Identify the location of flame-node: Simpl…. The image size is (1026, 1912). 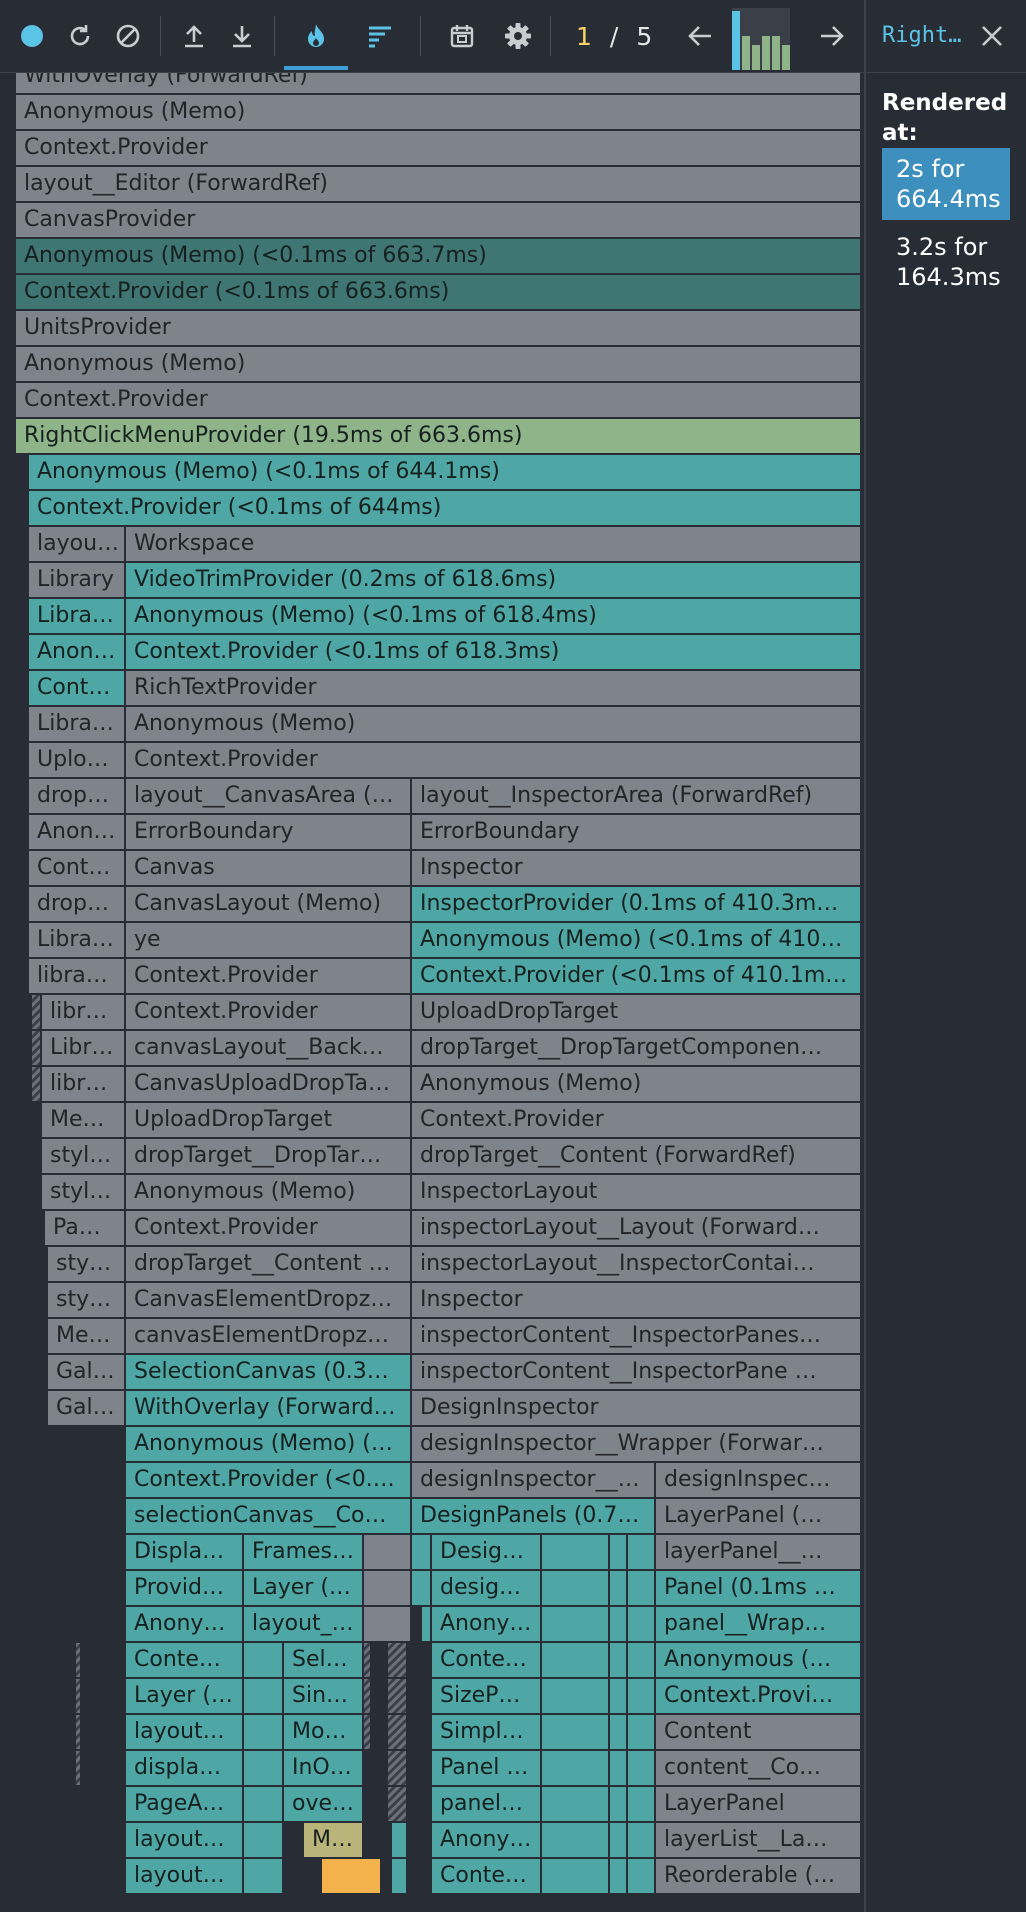
(487, 1732).